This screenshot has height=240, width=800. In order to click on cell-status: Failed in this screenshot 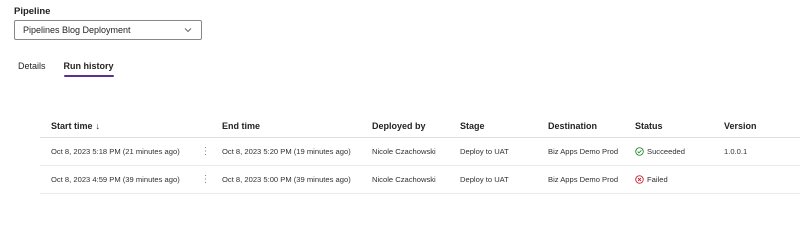, I will do `click(651, 179)`.